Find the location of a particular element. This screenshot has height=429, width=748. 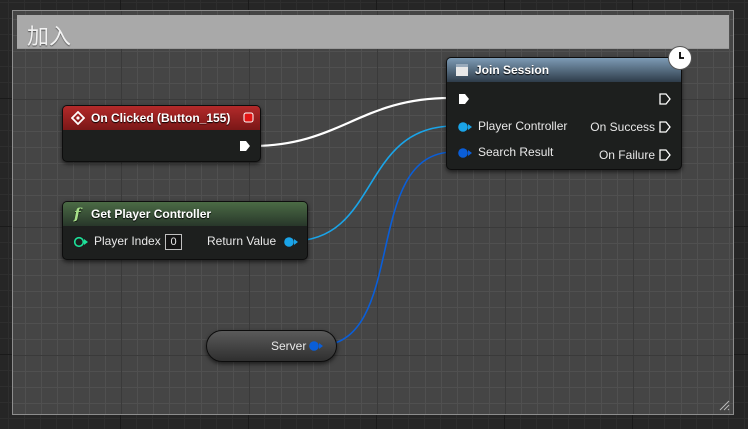

player-index-label: Player Index is located at coordinates (127, 241).